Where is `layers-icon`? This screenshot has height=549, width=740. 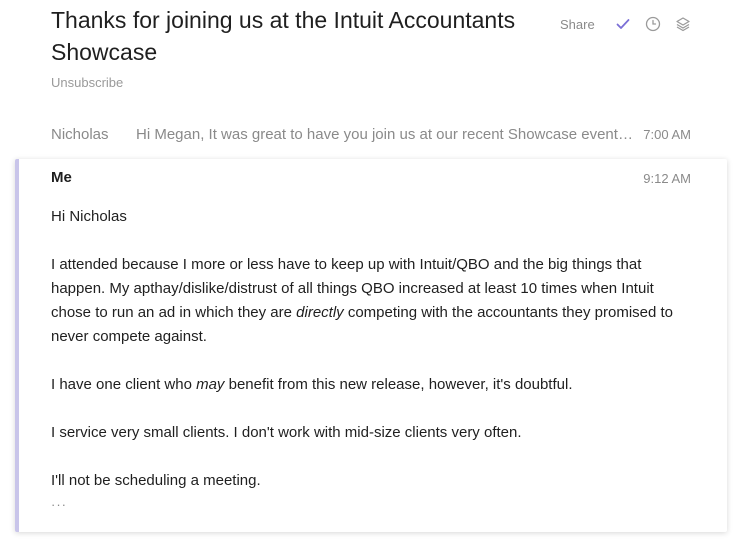
layers-icon is located at coordinates (683, 24).